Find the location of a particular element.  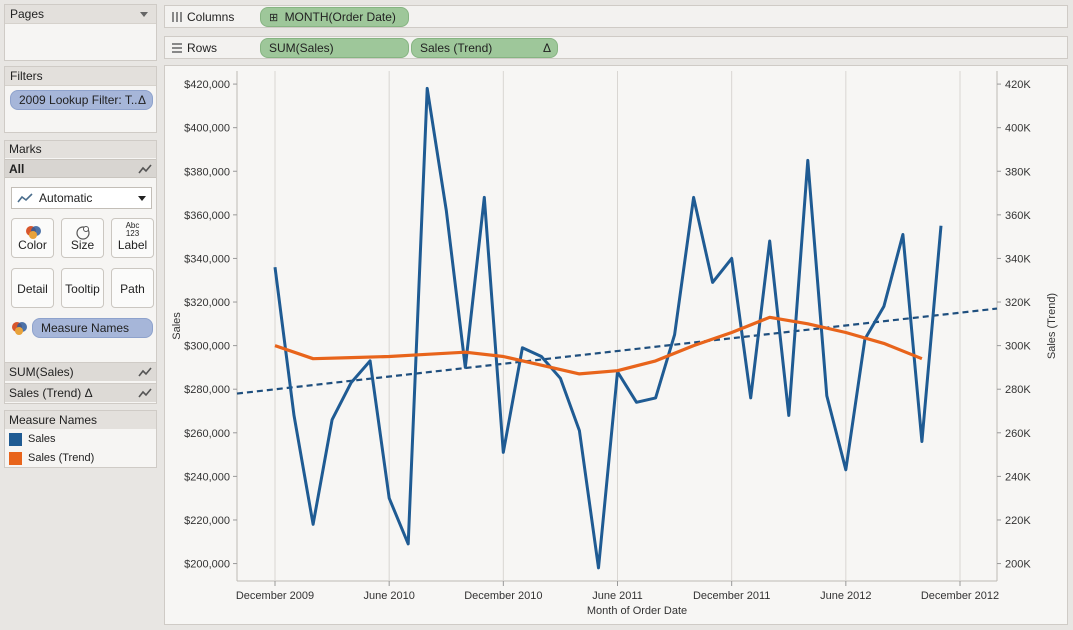

legend-card: Measure Names Sales Sales (Trend) is located at coordinates (80, 439).